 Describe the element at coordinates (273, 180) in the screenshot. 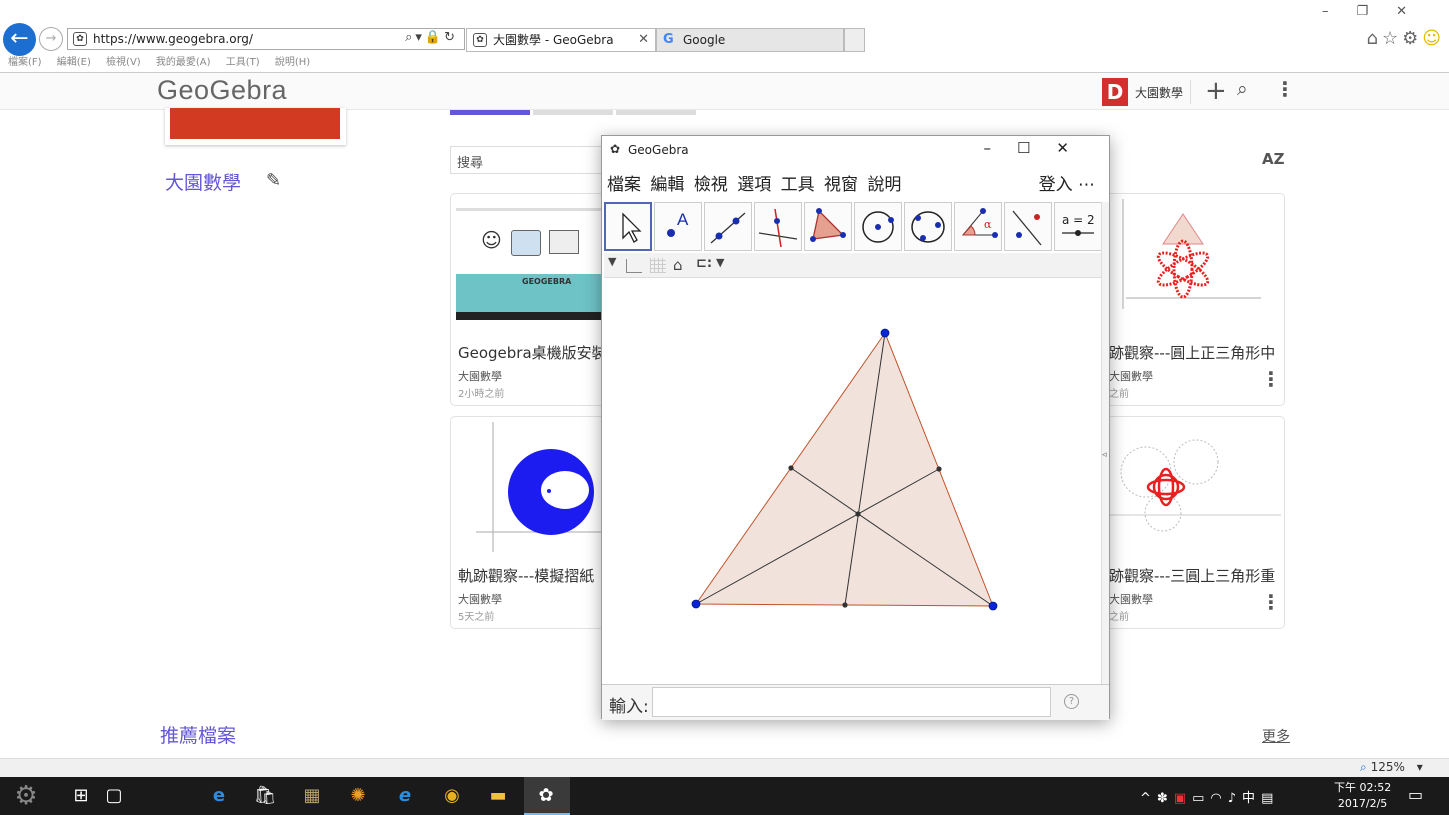

I see `edit-pencil-icon: ✎` at that location.